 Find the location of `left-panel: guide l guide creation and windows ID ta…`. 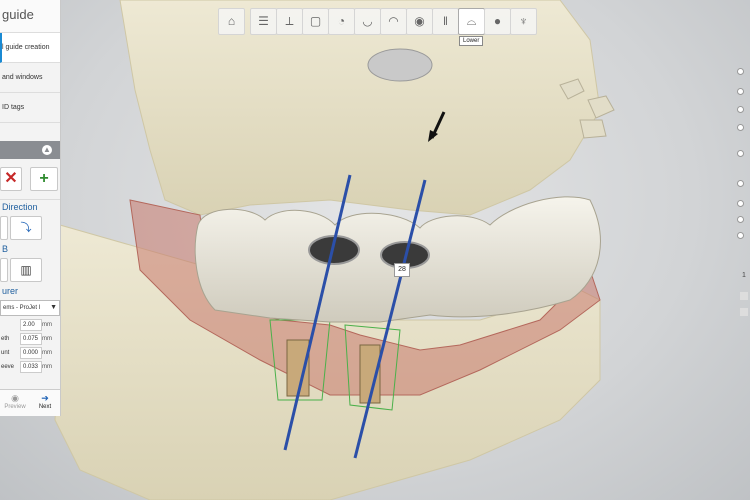

left-panel: guide l guide creation and windows ID ta… is located at coordinates (30, 208).